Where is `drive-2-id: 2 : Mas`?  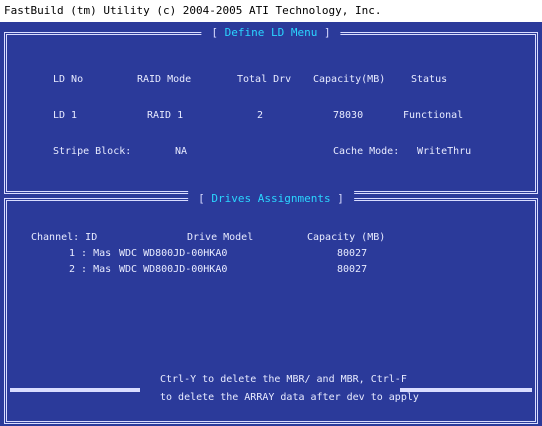 drive-2-id: 2 : Mas is located at coordinates (90, 270).